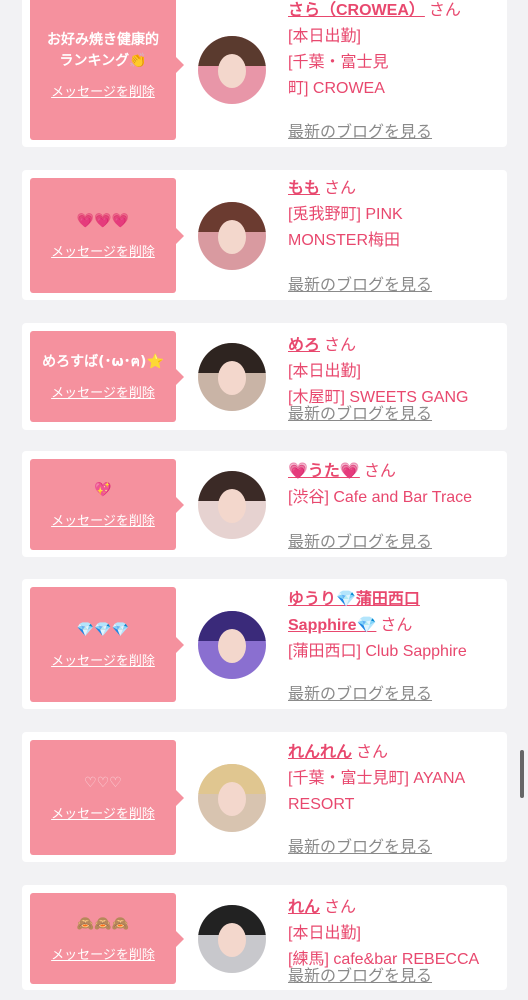  I want to click on message-text: ♡♡♡, so click(103, 783).